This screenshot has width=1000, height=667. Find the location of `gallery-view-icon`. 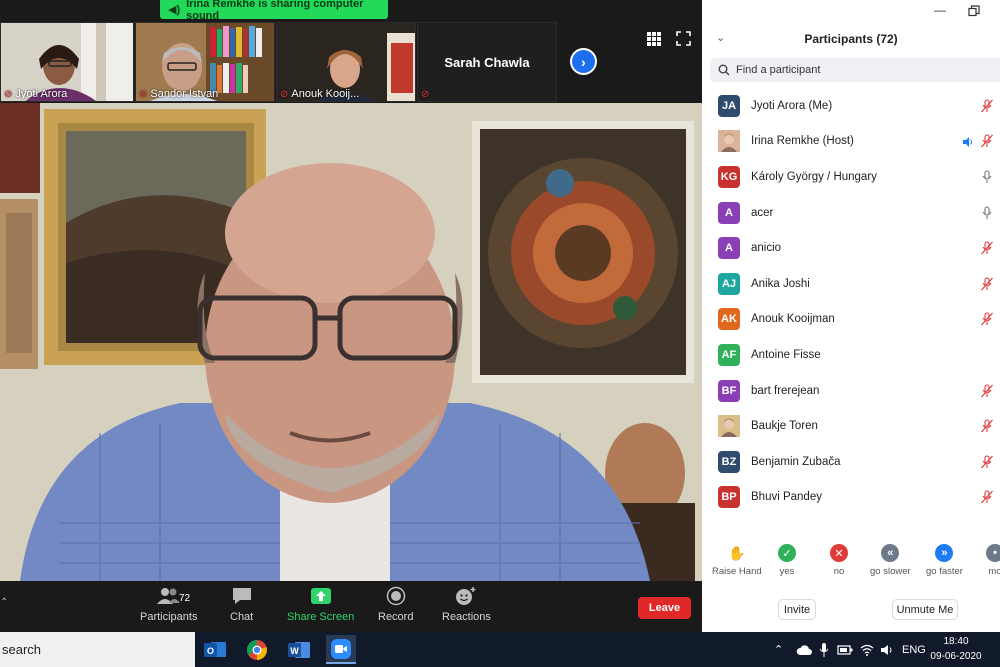

gallery-view-icon is located at coordinates (654, 39).